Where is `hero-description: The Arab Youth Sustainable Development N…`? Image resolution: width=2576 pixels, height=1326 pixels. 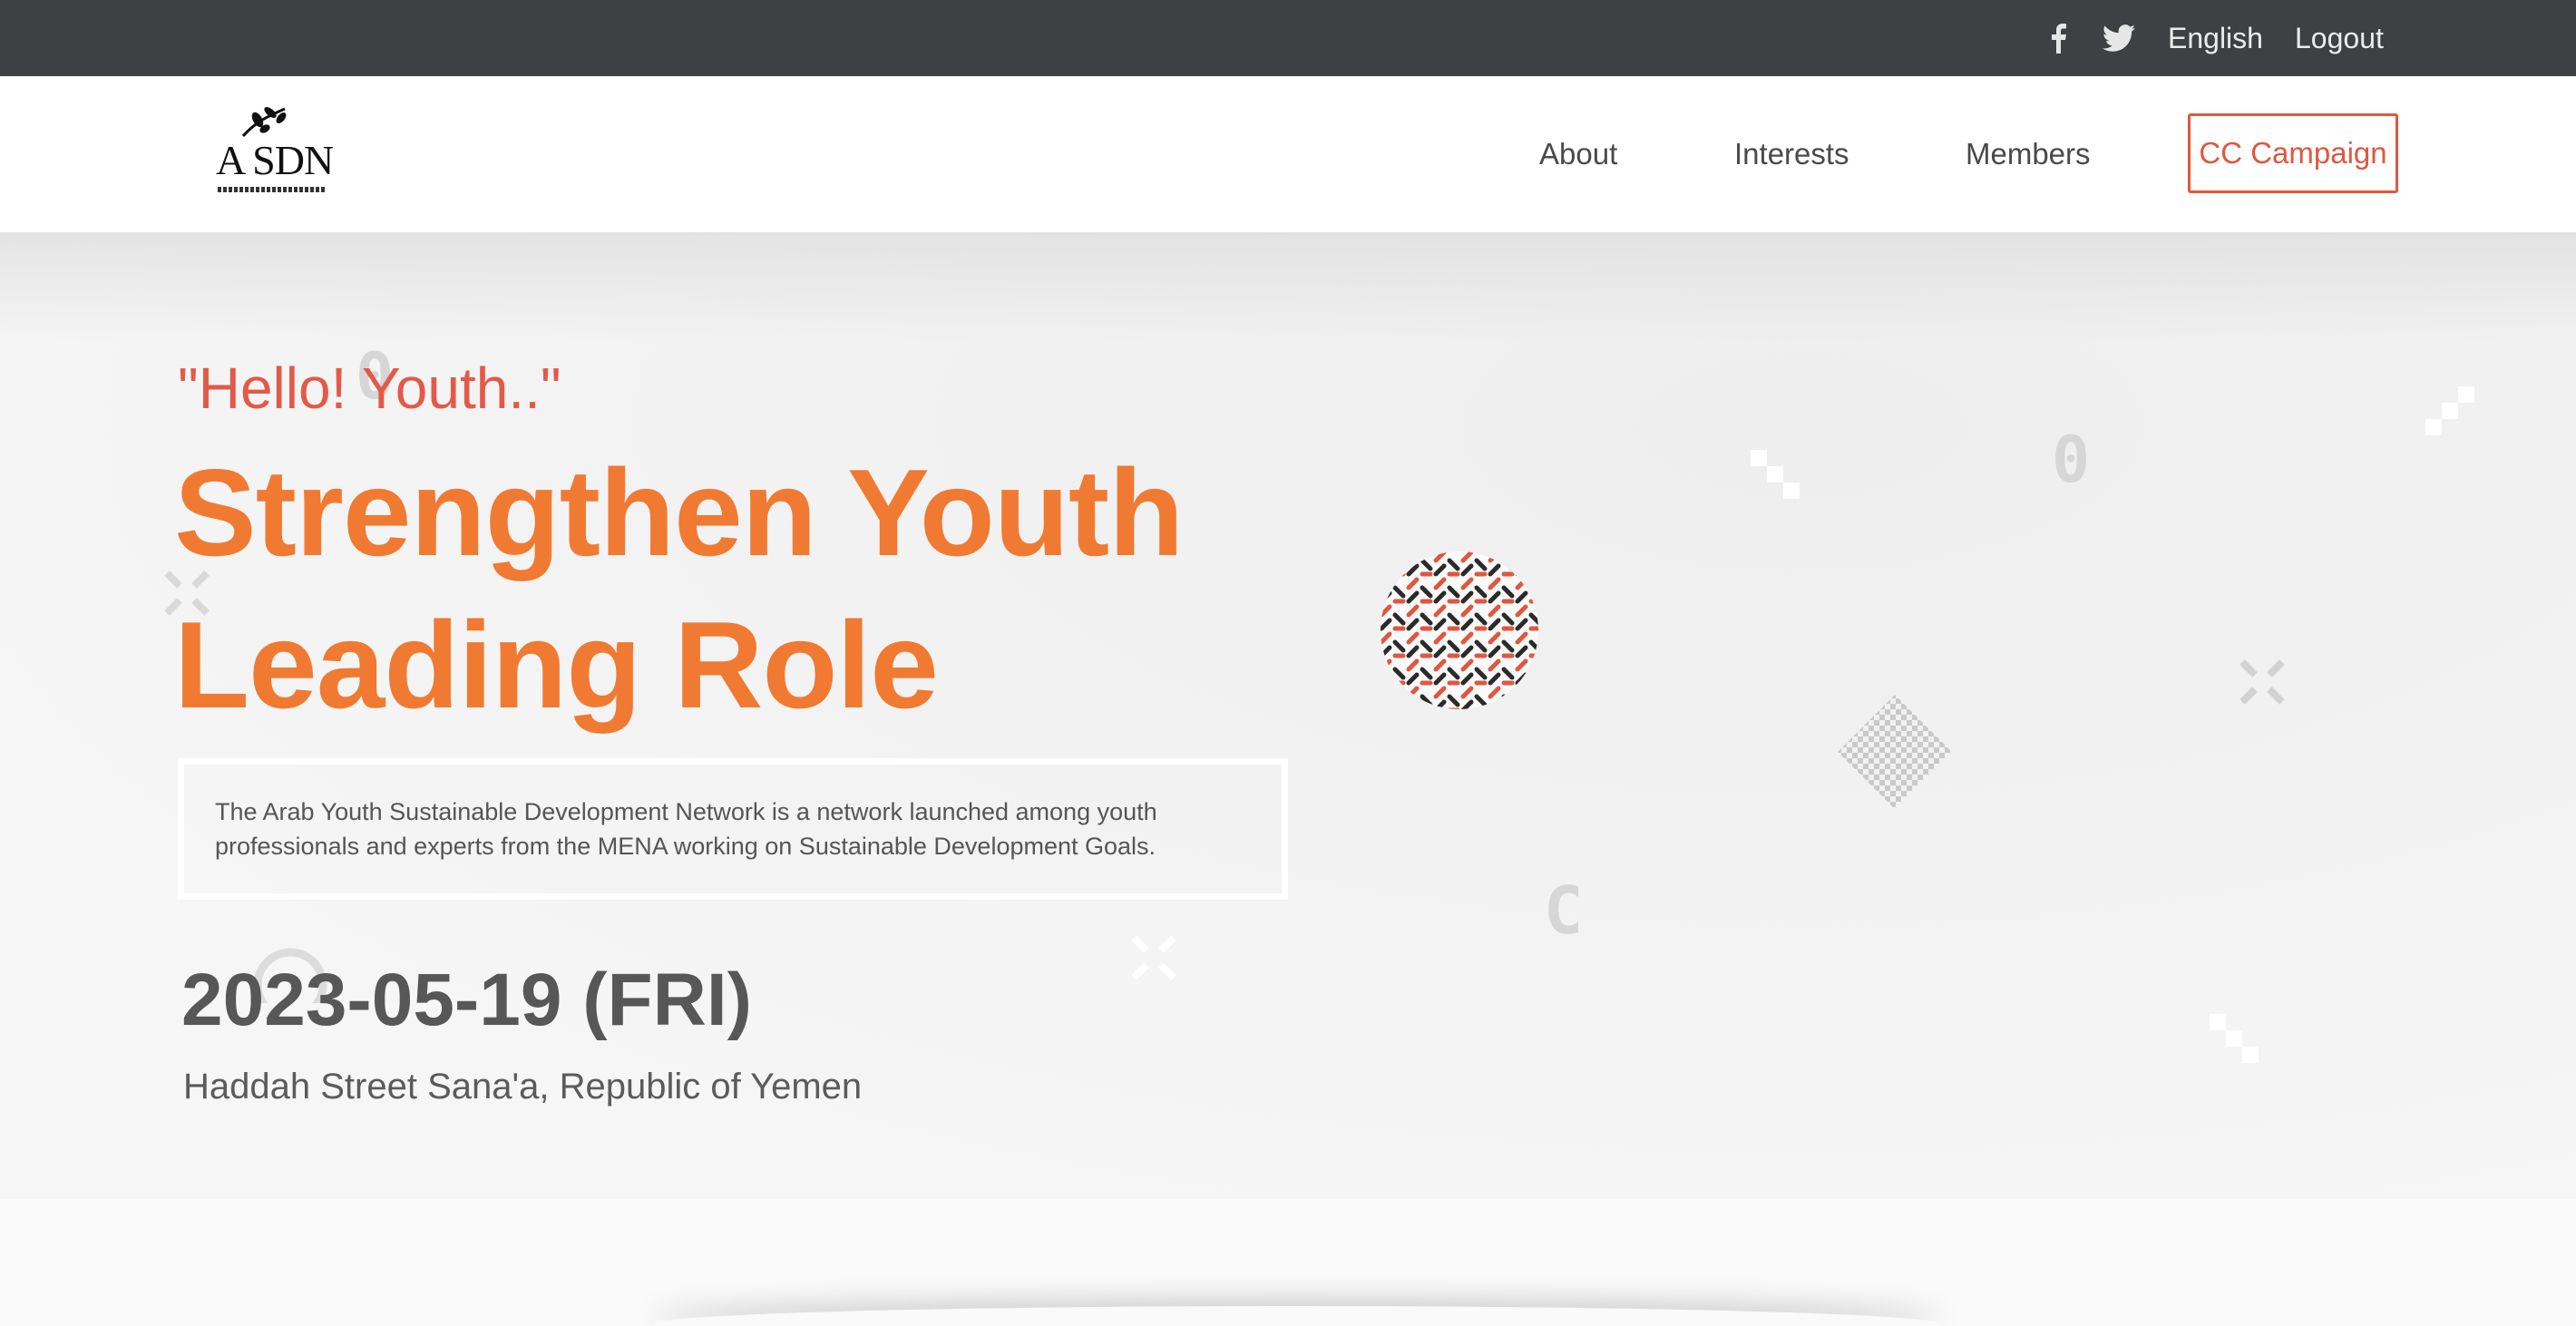 hero-description: The Arab Youth Sustainable Development N… is located at coordinates (686, 829).